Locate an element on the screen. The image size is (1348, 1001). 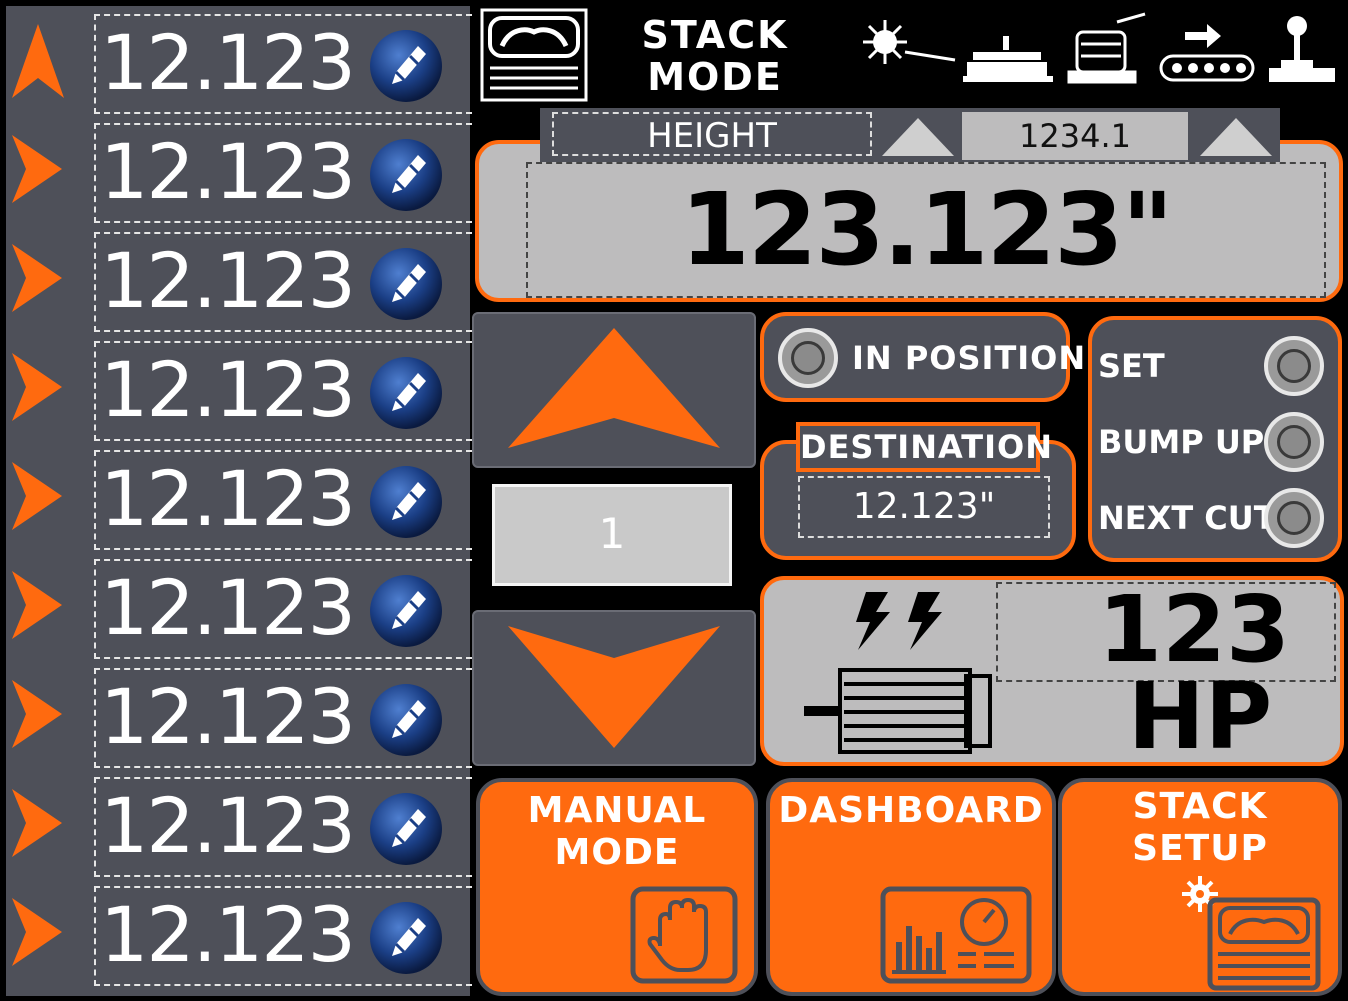
dashboard-icon is located at coordinates (956, 935).